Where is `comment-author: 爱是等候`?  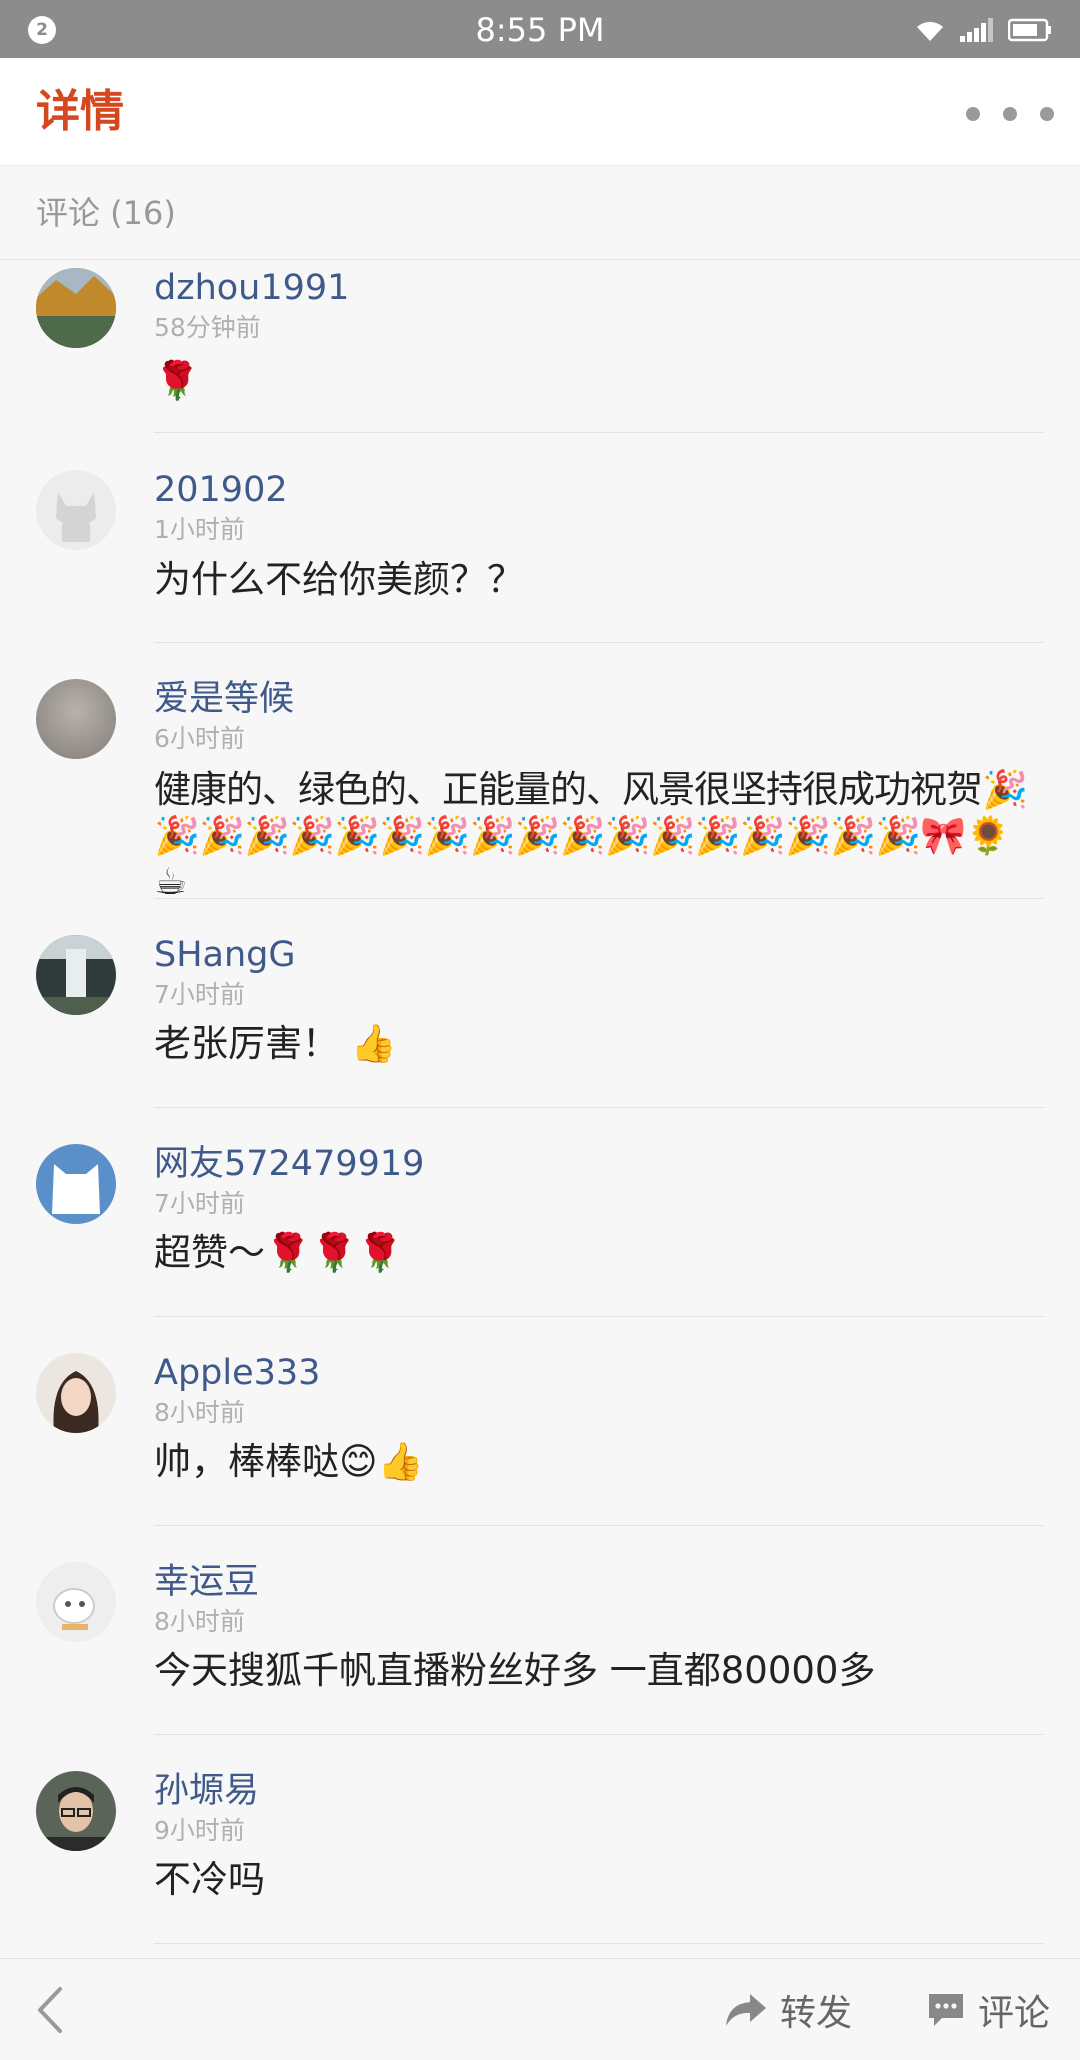 comment-author: 爱是等候 is located at coordinates (224, 699).